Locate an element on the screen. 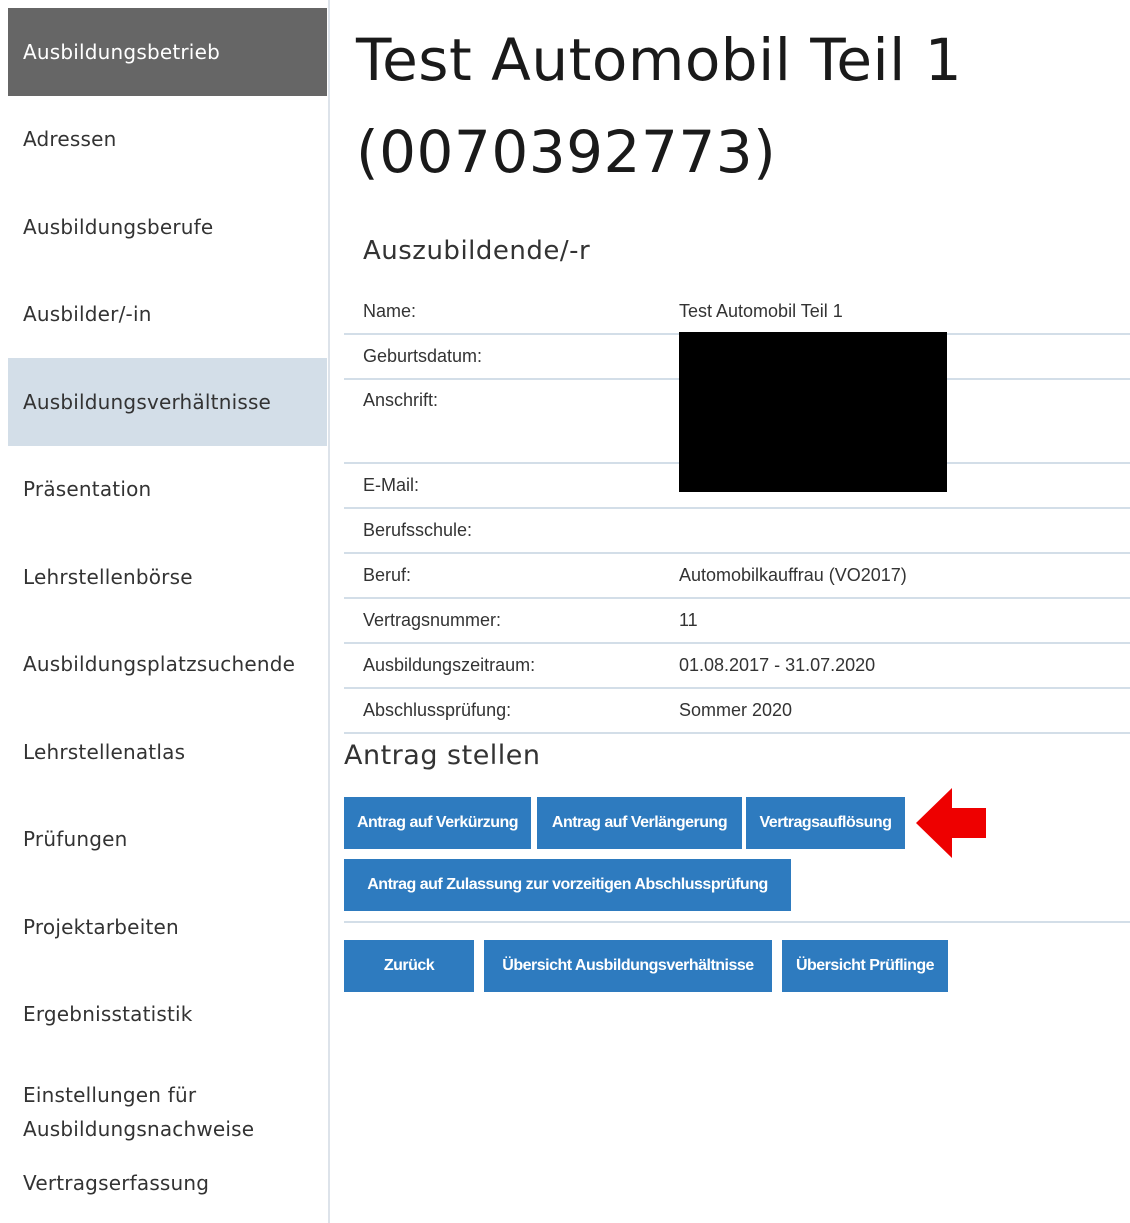  sidebar-item-label: Ausbildungsberufe is located at coordinates (118, 226).